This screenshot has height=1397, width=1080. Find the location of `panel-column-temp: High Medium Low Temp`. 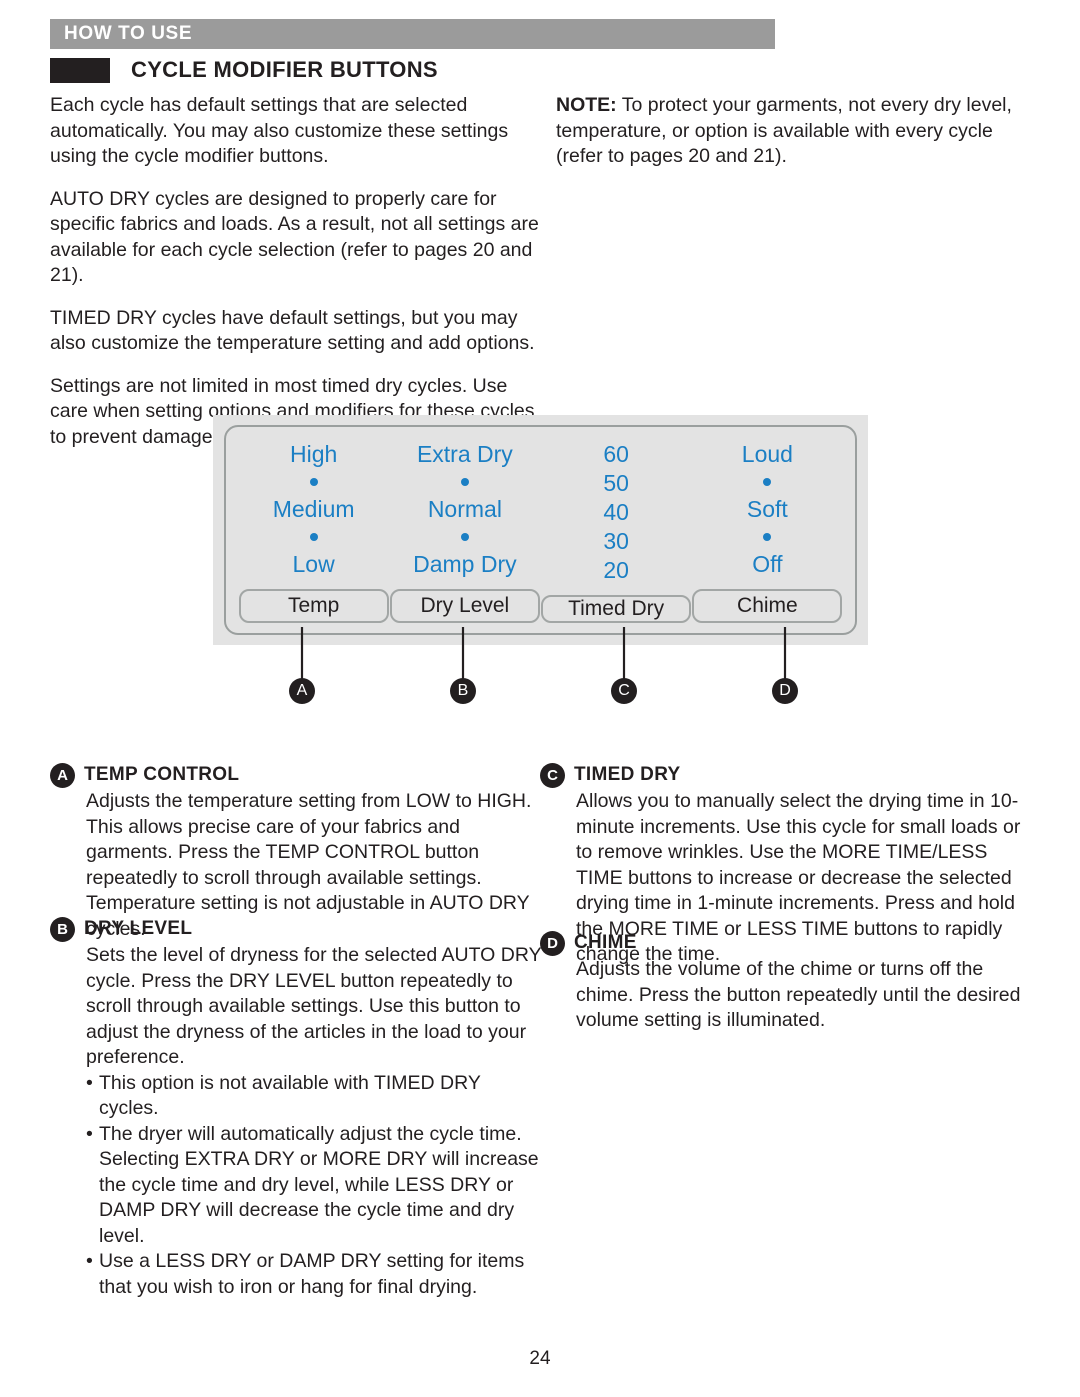

panel-column-temp: High Medium Low Temp is located at coordinates (313, 531).